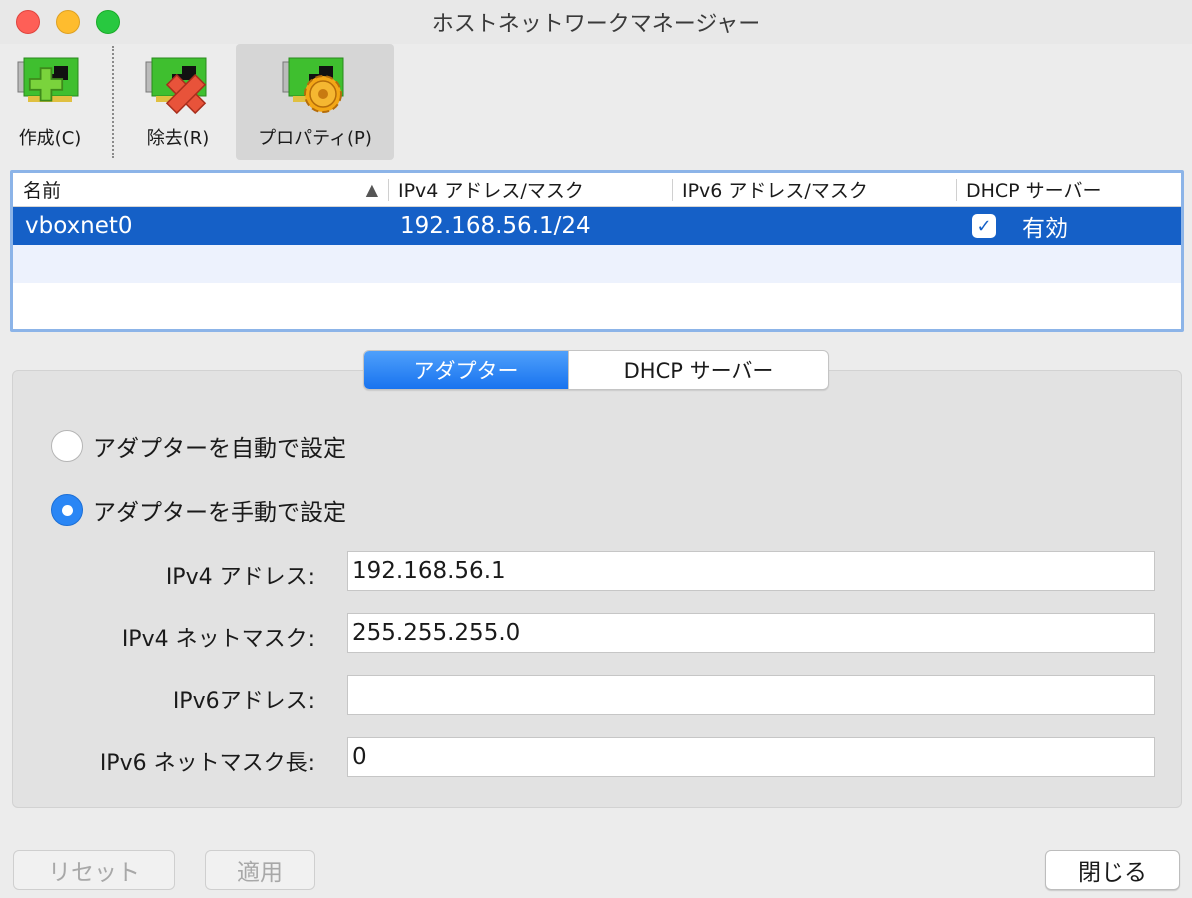 This screenshot has height=898, width=1192. What do you see at coordinates (240, 577) in the screenshot?
I see `ipv4-address-label: IPv4 アドレス:` at bounding box center [240, 577].